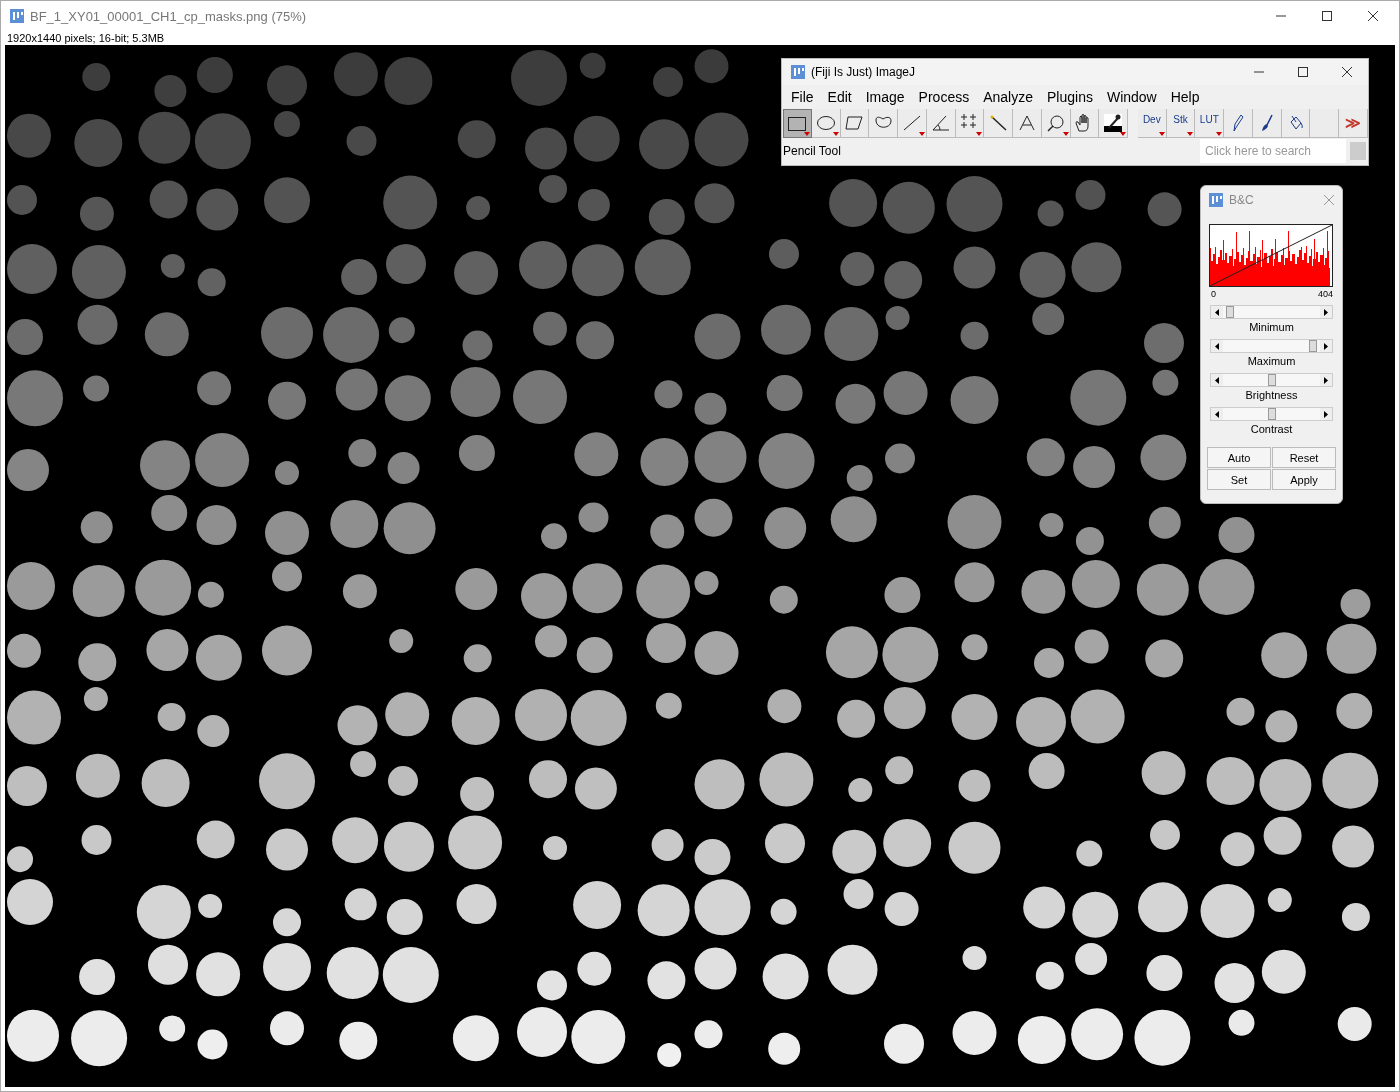 Image resolution: width=1400 pixels, height=1092 pixels. Describe the element at coordinates (1070, 97) in the screenshot. I see `menu-item: Plugins` at that location.